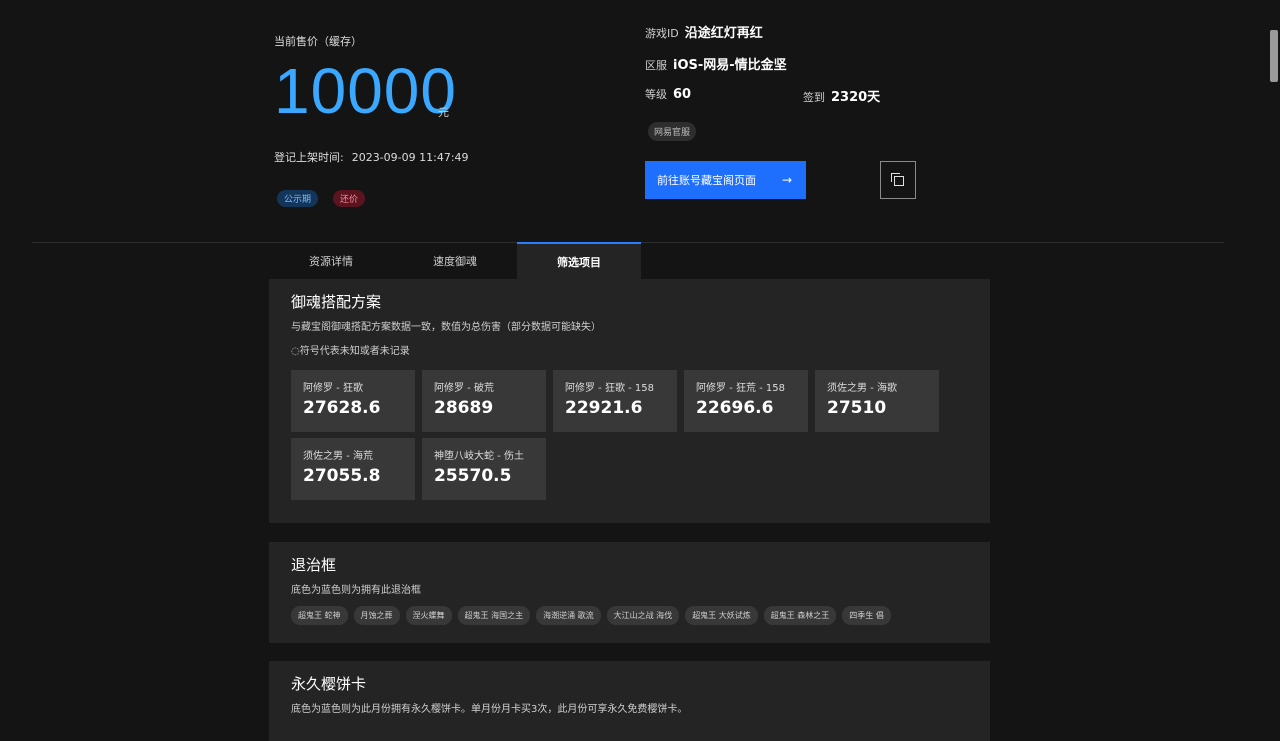 The height and width of the screenshot is (741, 1280). Describe the element at coordinates (856, 97) in the screenshot. I see `signin-value: 2320天` at that location.